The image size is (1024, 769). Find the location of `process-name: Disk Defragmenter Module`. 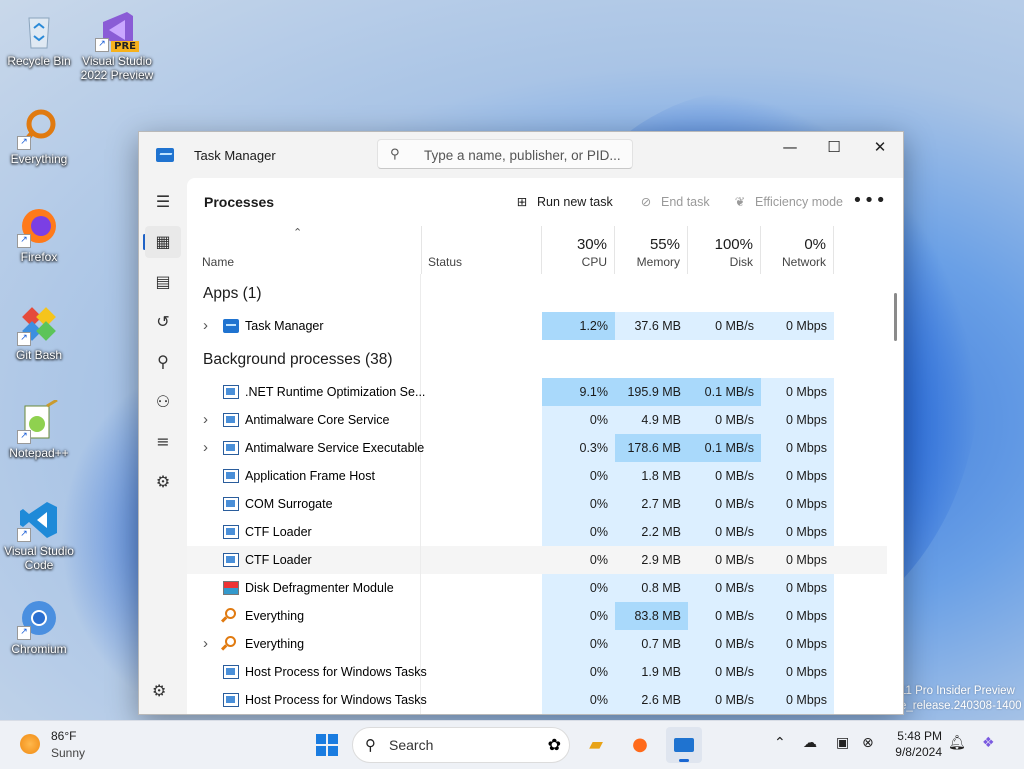

process-name: Disk Defragmenter Module is located at coordinates (319, 588).